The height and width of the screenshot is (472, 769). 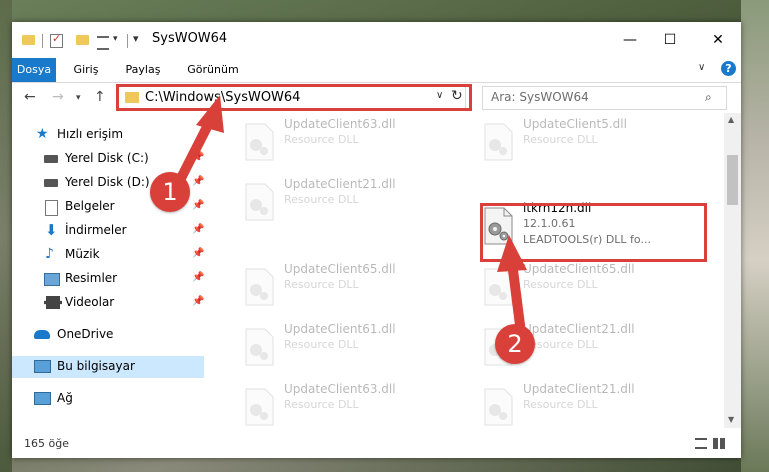 What do you see at coordinates (108, 399) in the screenshot?
I see `sidebar-item-network: Ağ` at bounding box center [108, 399].